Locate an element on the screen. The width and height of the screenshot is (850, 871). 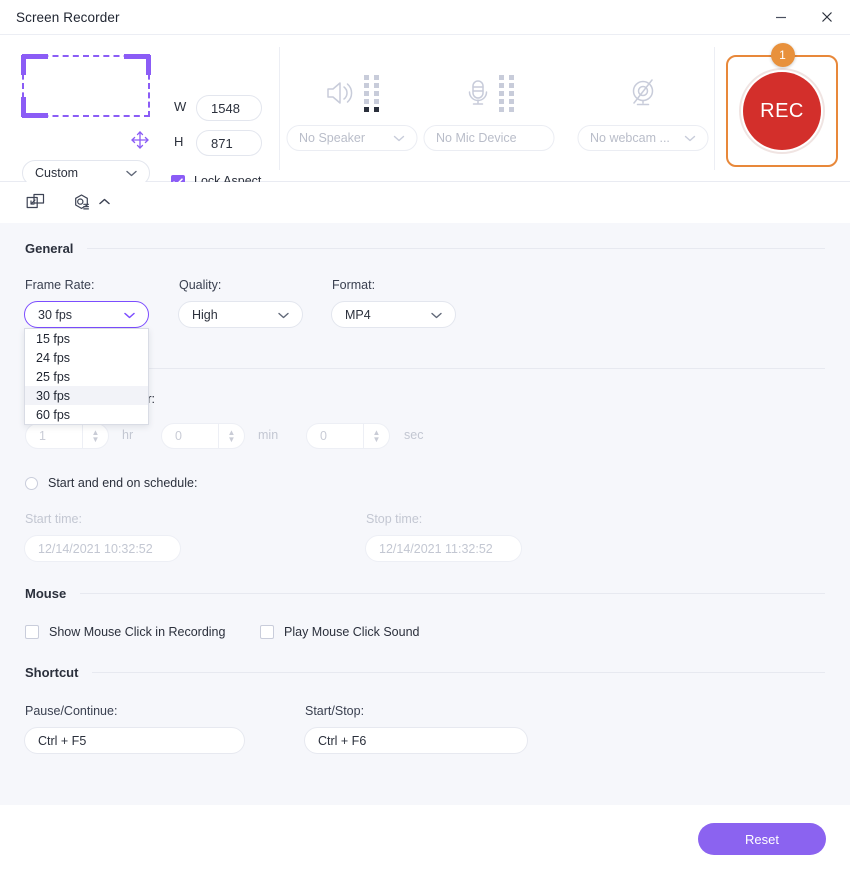
pause-continue-label: Pause/Continue: is located at coordinates (71, 711).